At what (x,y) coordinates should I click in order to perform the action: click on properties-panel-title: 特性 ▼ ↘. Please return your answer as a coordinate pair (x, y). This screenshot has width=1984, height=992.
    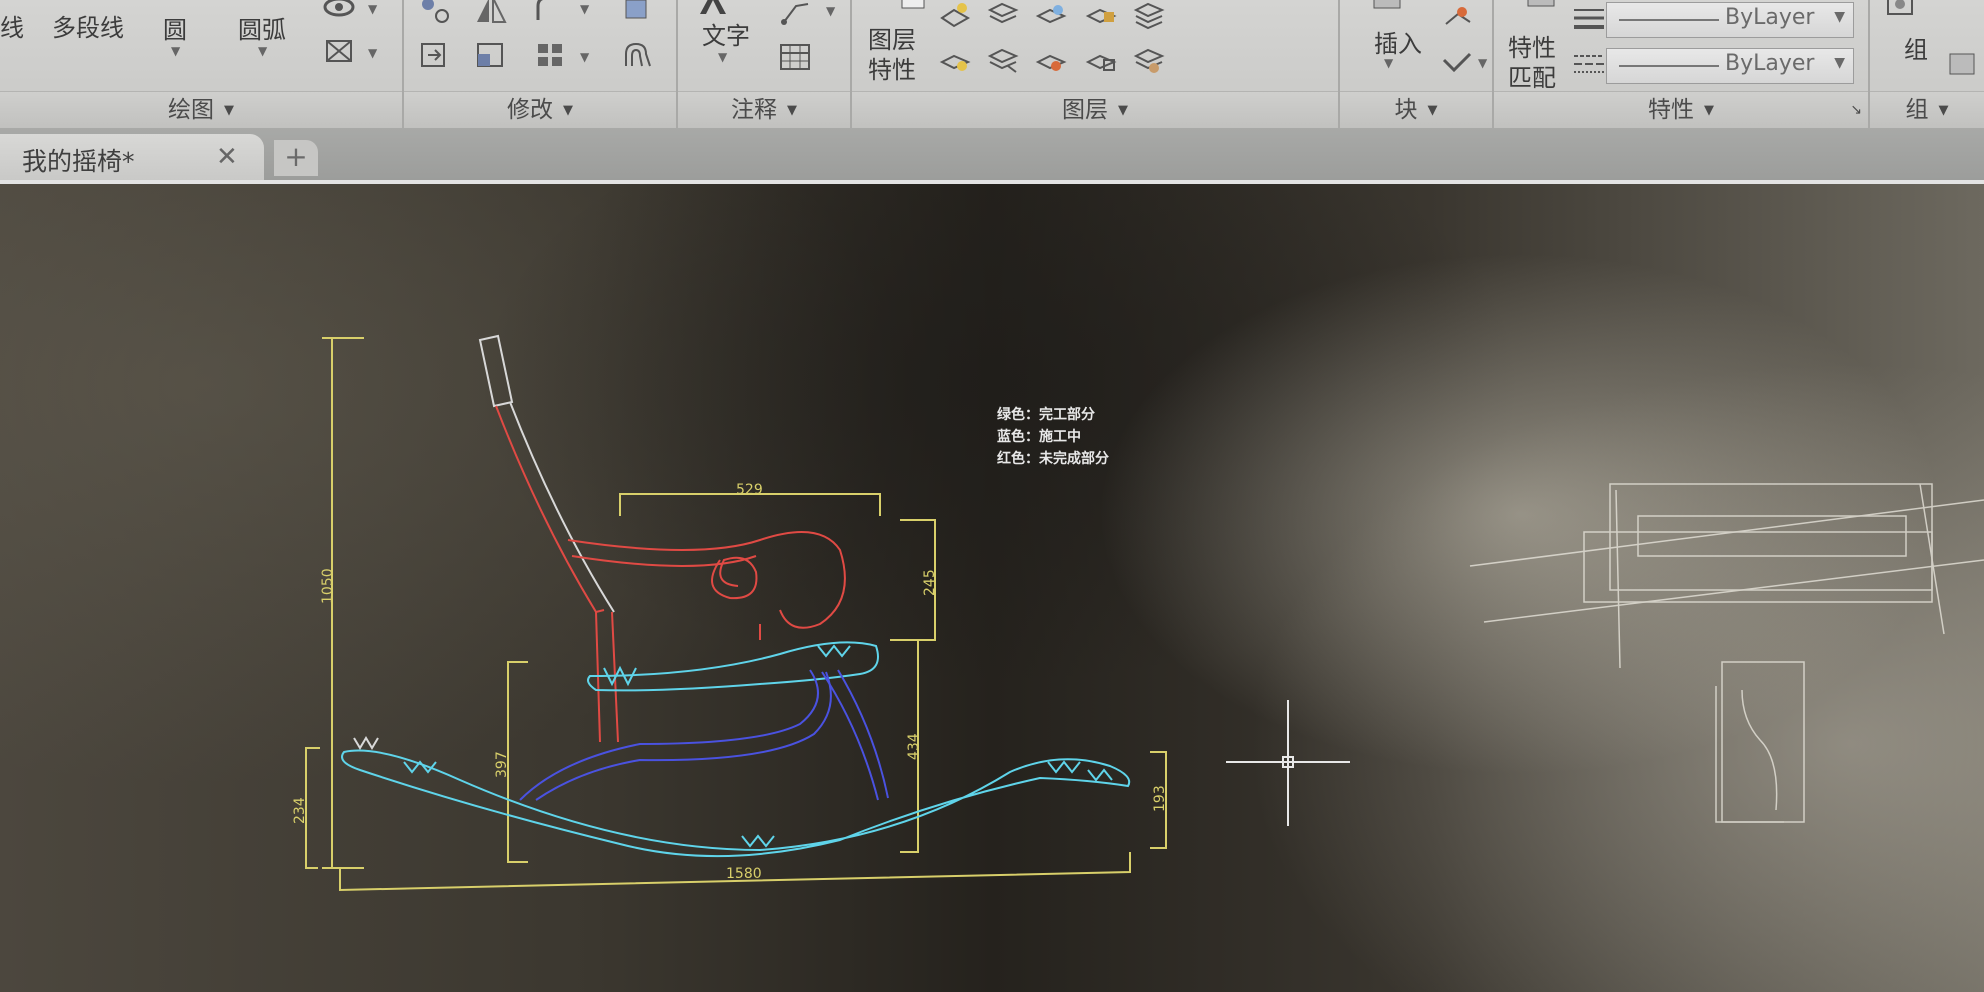
    Looking at the image, I should click on (1681, 109).